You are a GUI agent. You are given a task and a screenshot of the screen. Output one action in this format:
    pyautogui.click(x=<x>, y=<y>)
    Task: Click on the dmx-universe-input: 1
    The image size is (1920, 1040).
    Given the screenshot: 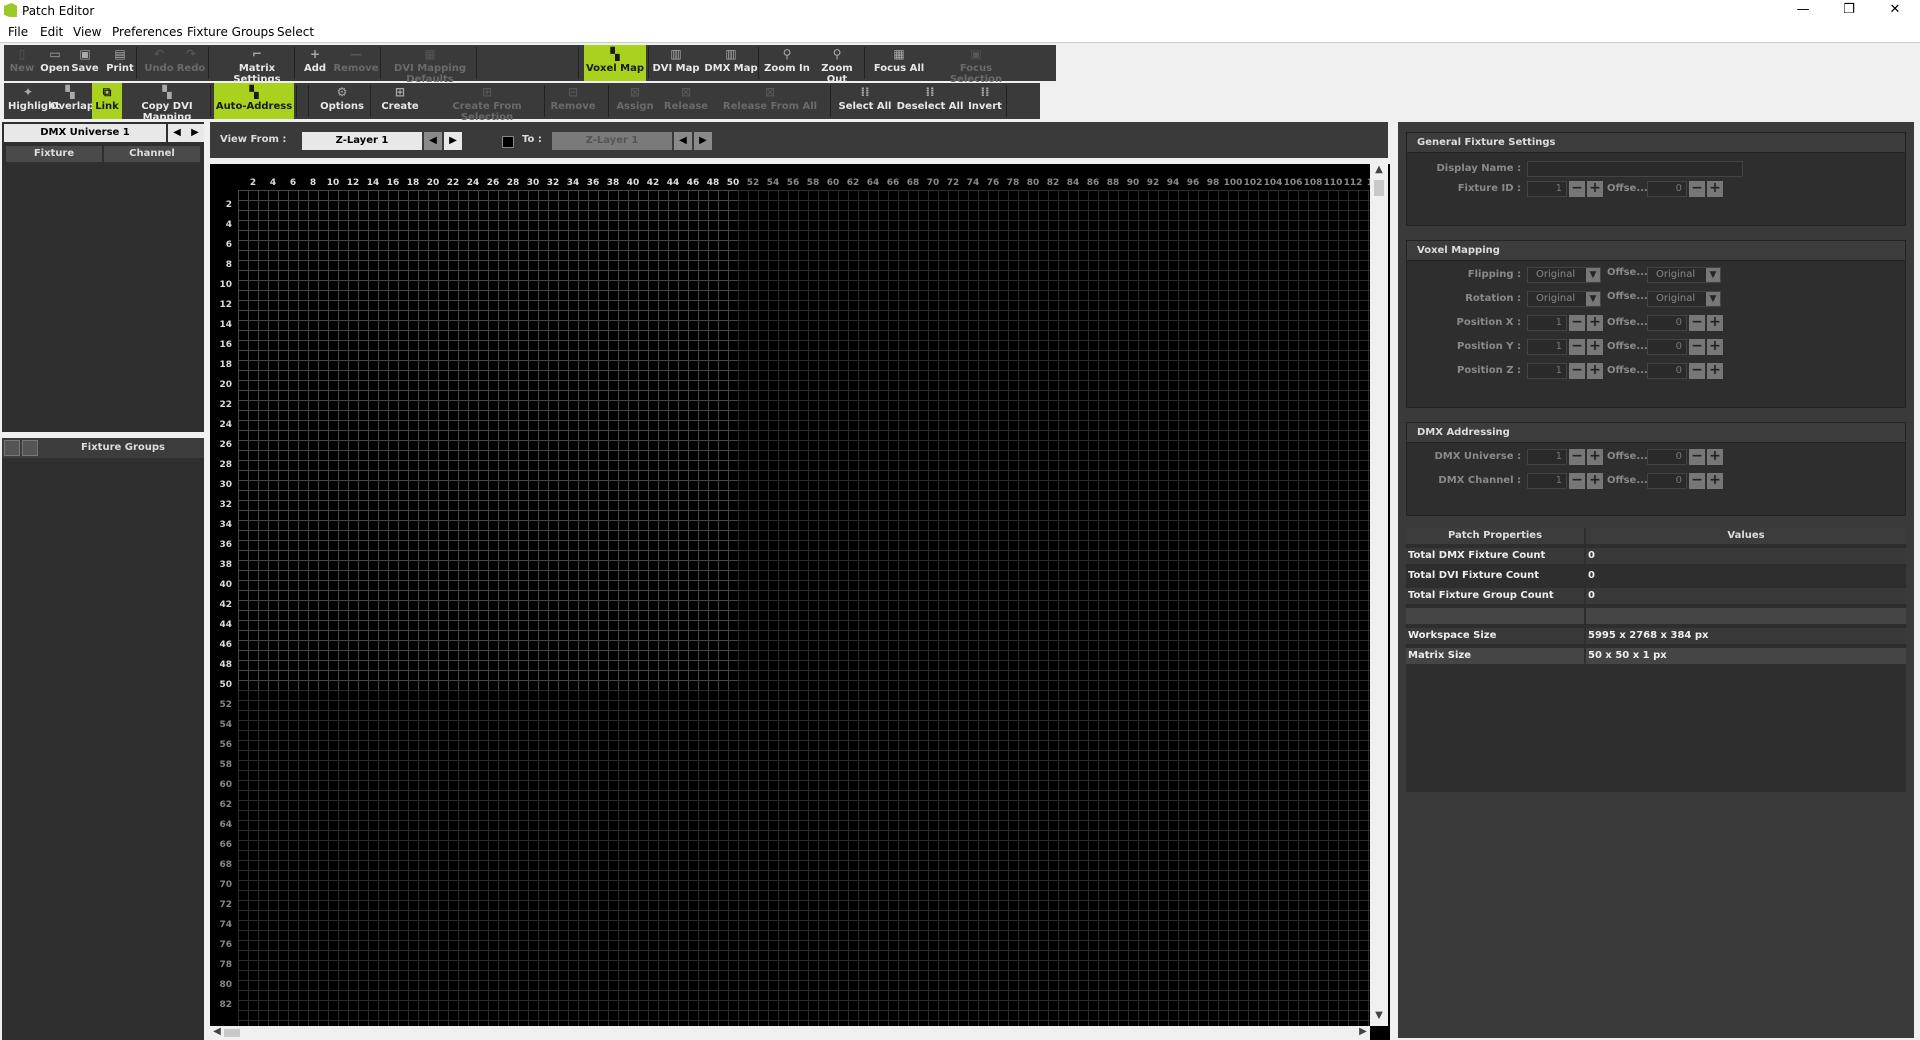 What is the action you would take?
    pyautogui.click(x=1547, y=457)
    